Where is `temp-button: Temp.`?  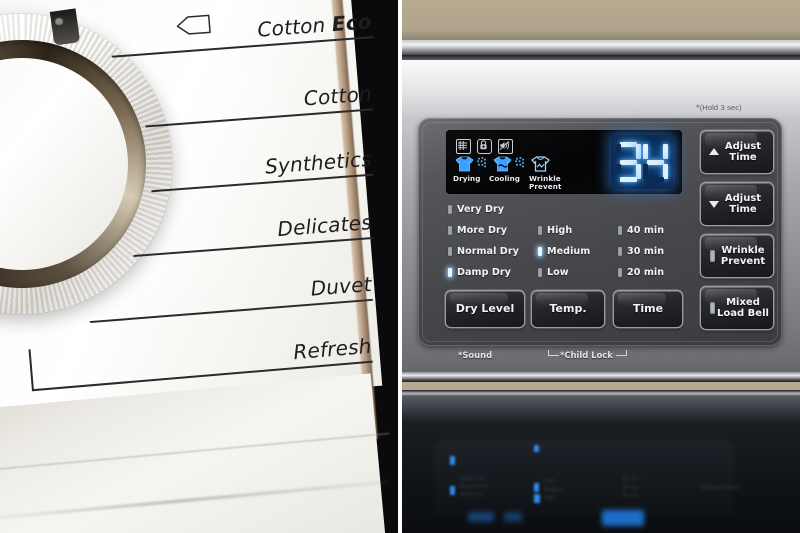
temp-button: Temp. is located at coordinates (568, 309).